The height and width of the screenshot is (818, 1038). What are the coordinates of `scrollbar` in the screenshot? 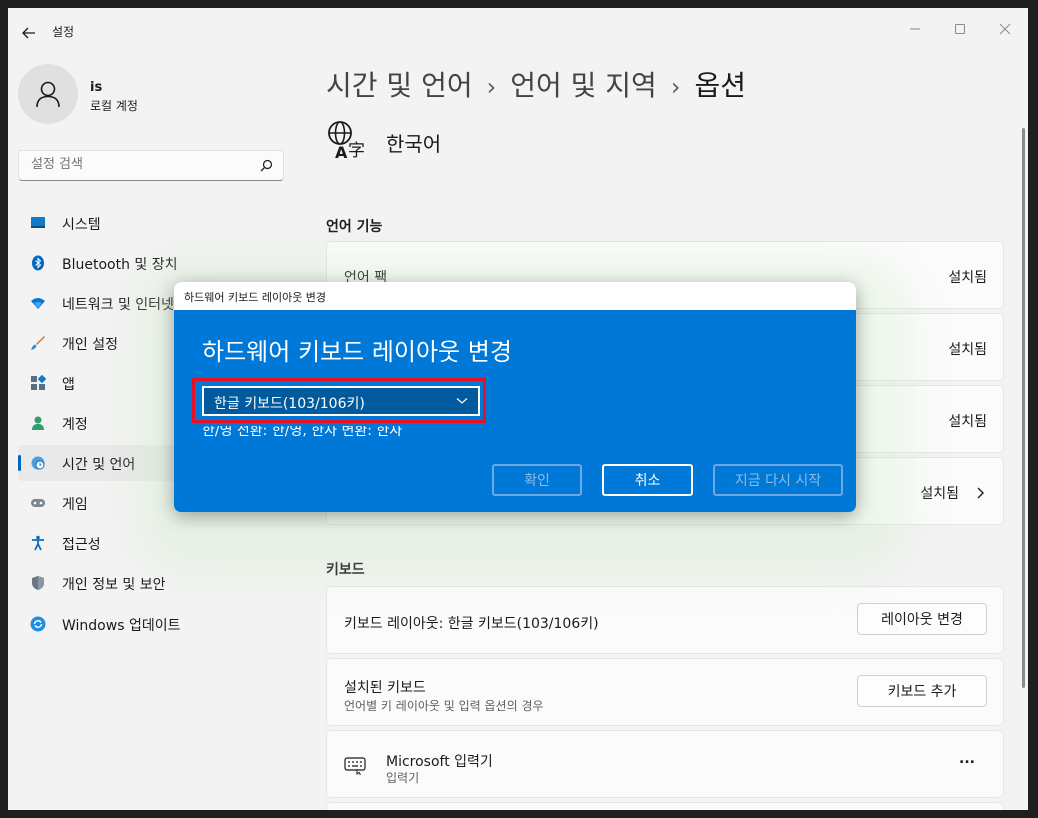 It's located at (1023, 408).